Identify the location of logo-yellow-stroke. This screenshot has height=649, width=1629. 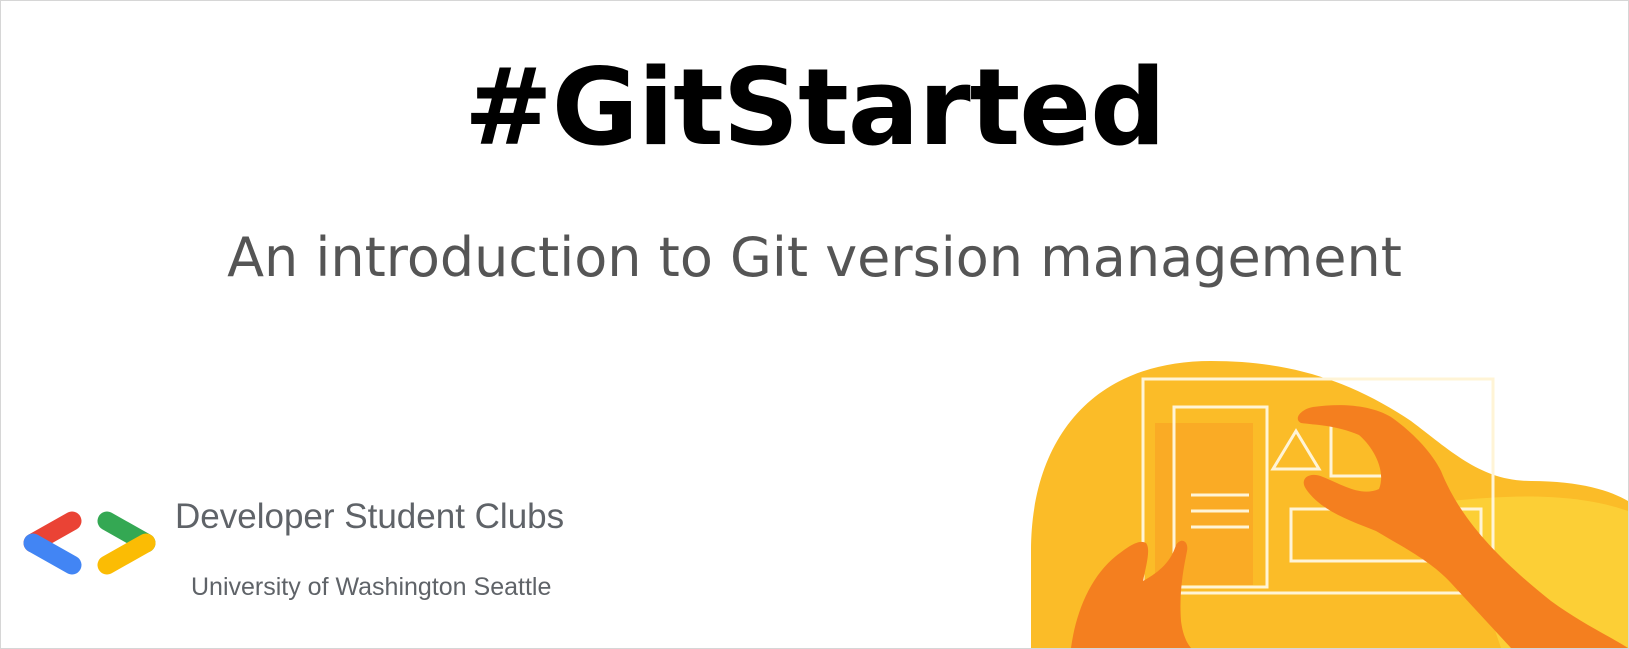
(126, 554).